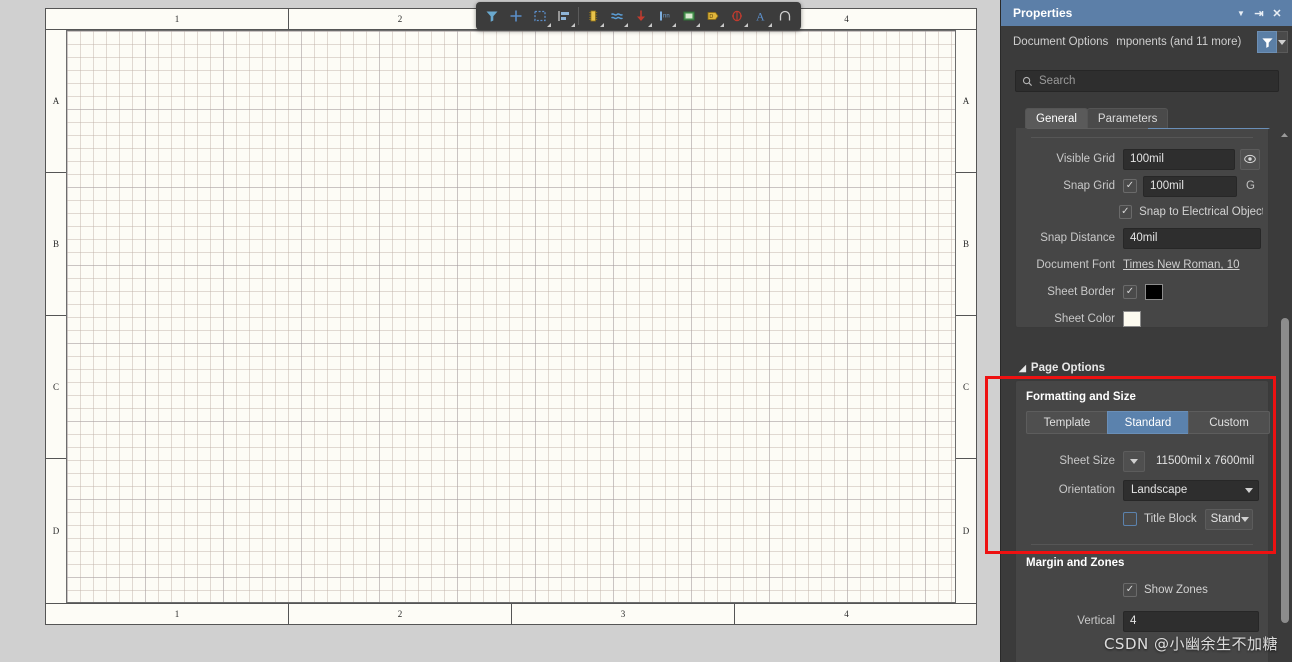 This screenshot has width=1292, height=662. Describe the element at coordinates (966, 531) in the screenshot. I see `zone-cell-right-D: D` at that location.